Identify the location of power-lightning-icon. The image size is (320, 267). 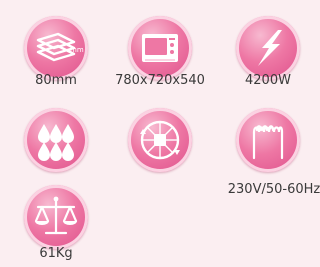
(270, 48).